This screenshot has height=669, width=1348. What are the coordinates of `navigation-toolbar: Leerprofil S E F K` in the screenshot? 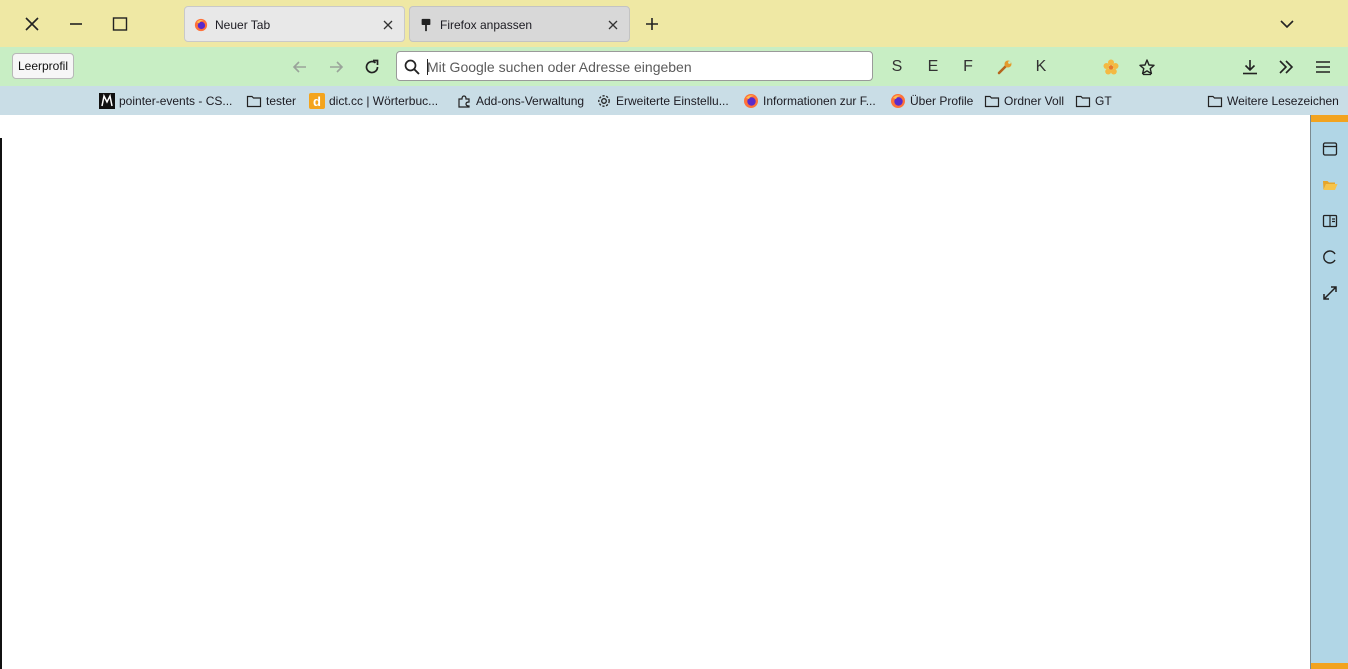 It's located at (674, 66).